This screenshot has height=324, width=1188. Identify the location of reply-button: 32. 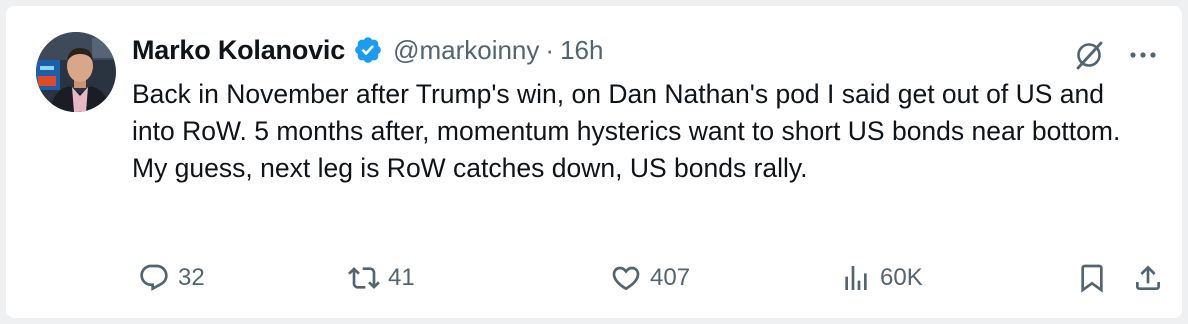
(171, 278).